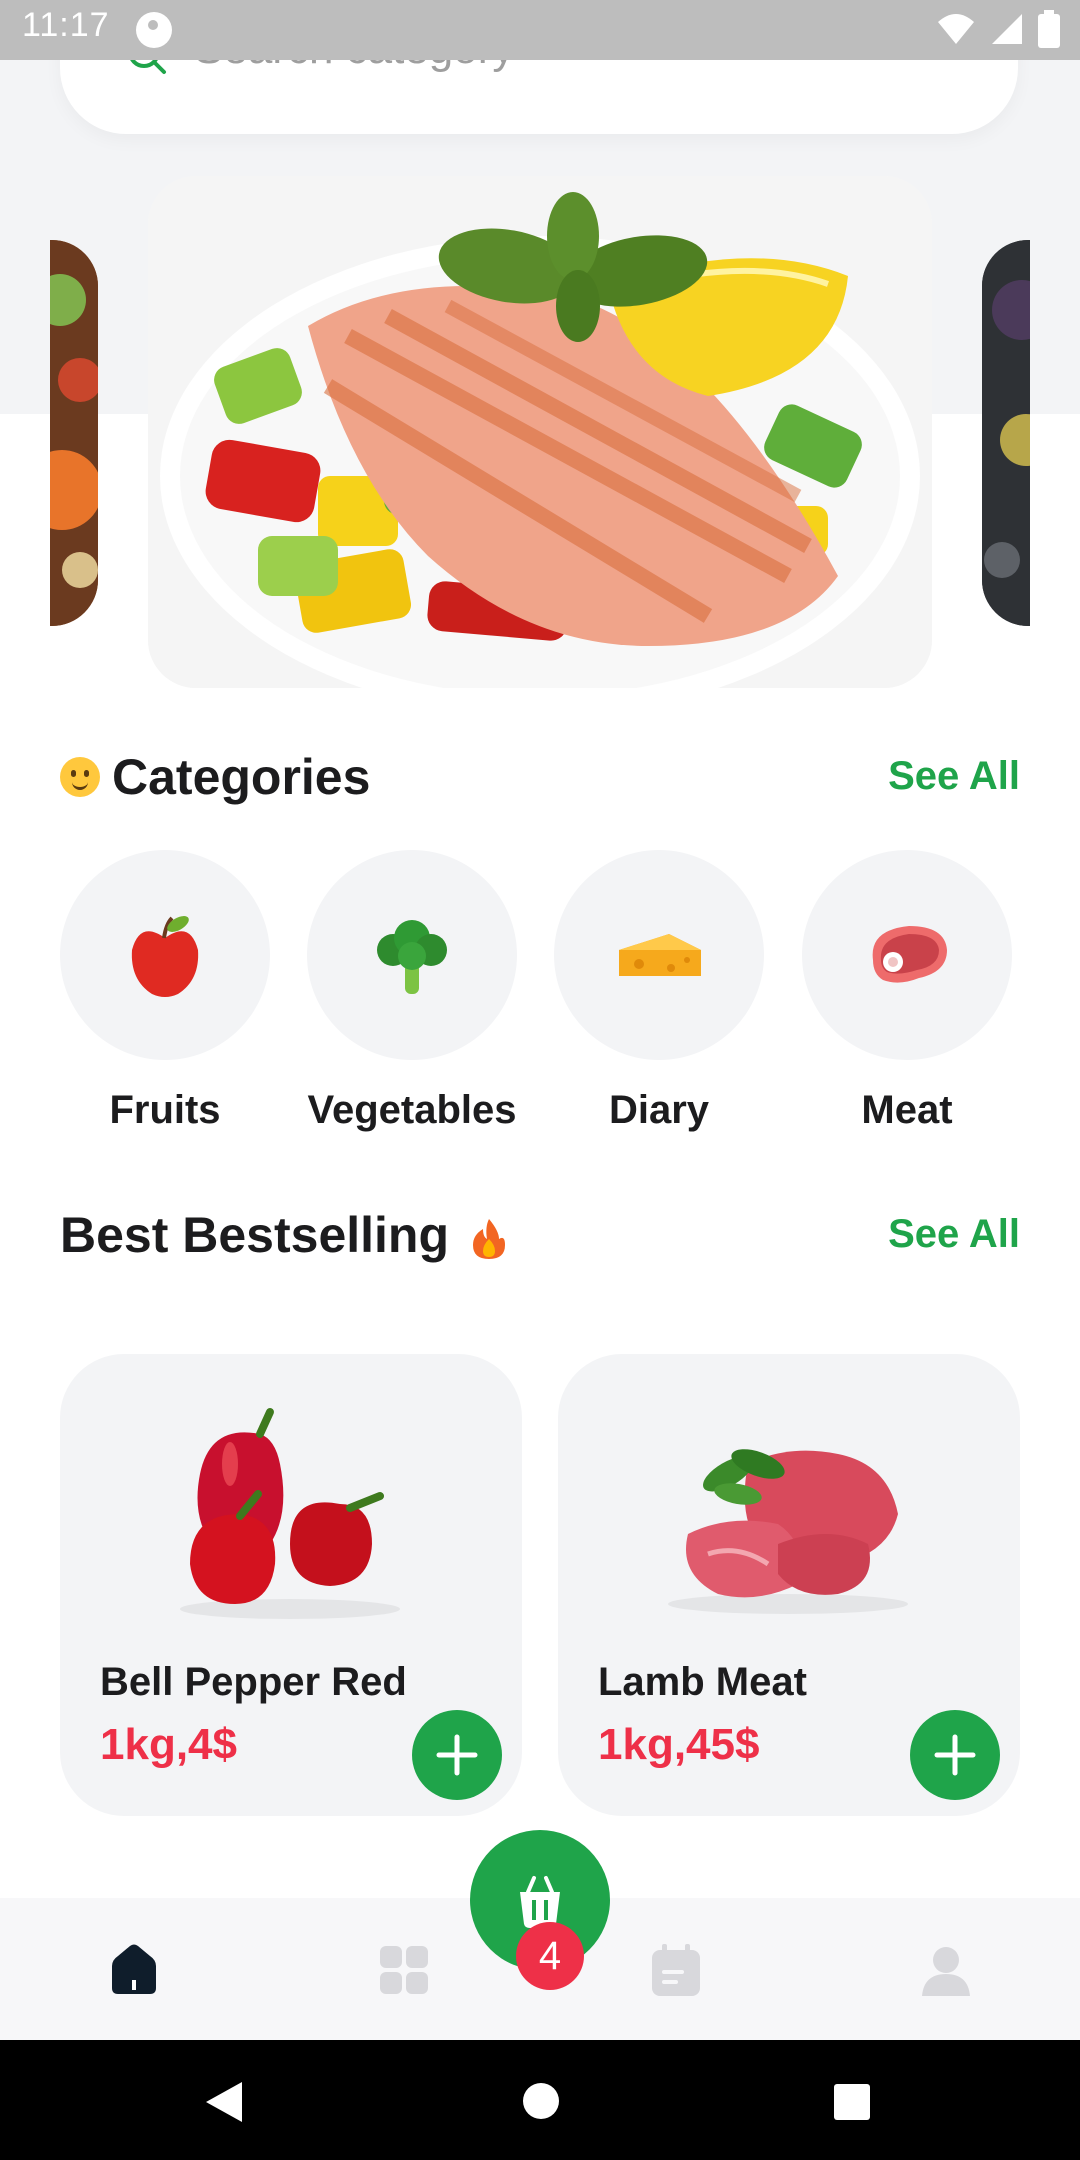  What do you see at coordinates (954, 1234) in the screenshot?
I see `bestselling-see-all-link: See All` at bounding box center [954, 1234].